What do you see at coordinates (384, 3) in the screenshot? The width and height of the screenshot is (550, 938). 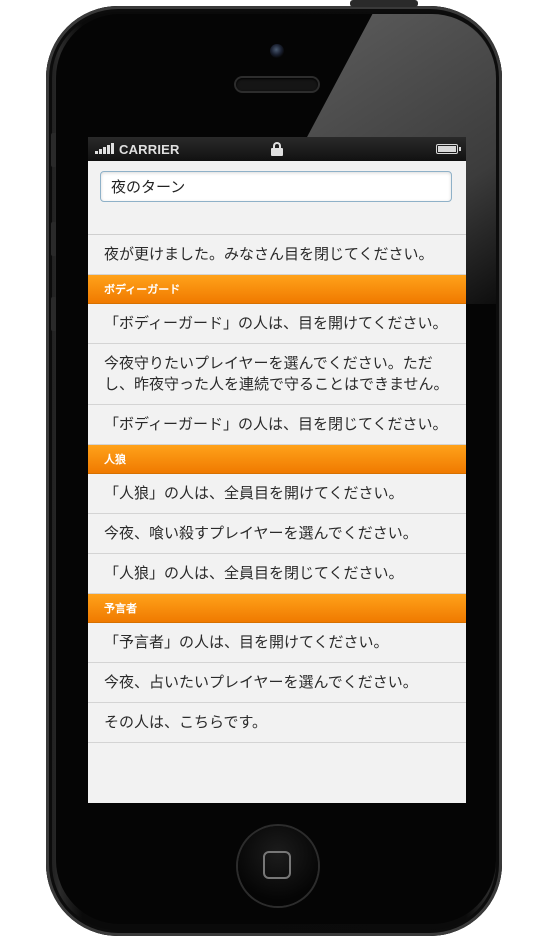 I see `power-button` at bounding box center [384, 3].